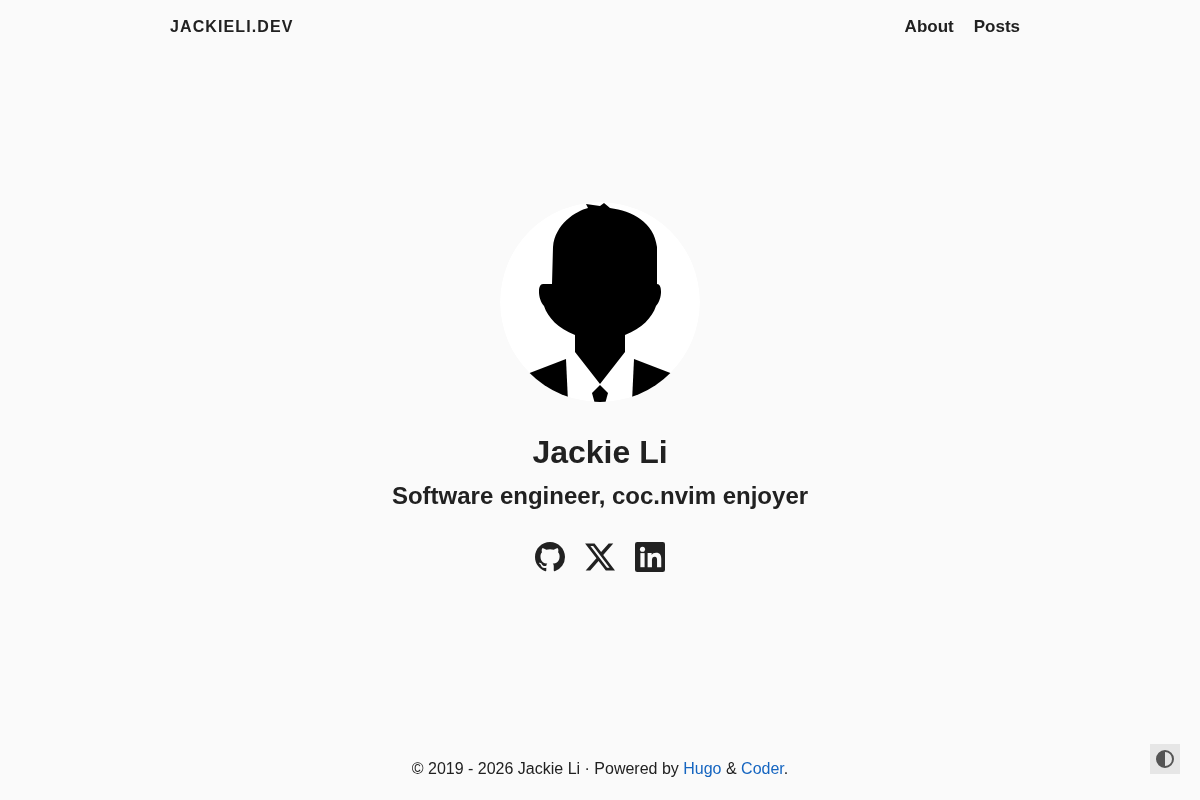  Describe the element at coordinates (600, 495) in the screenshot. I see `profile-tagline: Software engineer, coc.nvim enjoyer` at that location.